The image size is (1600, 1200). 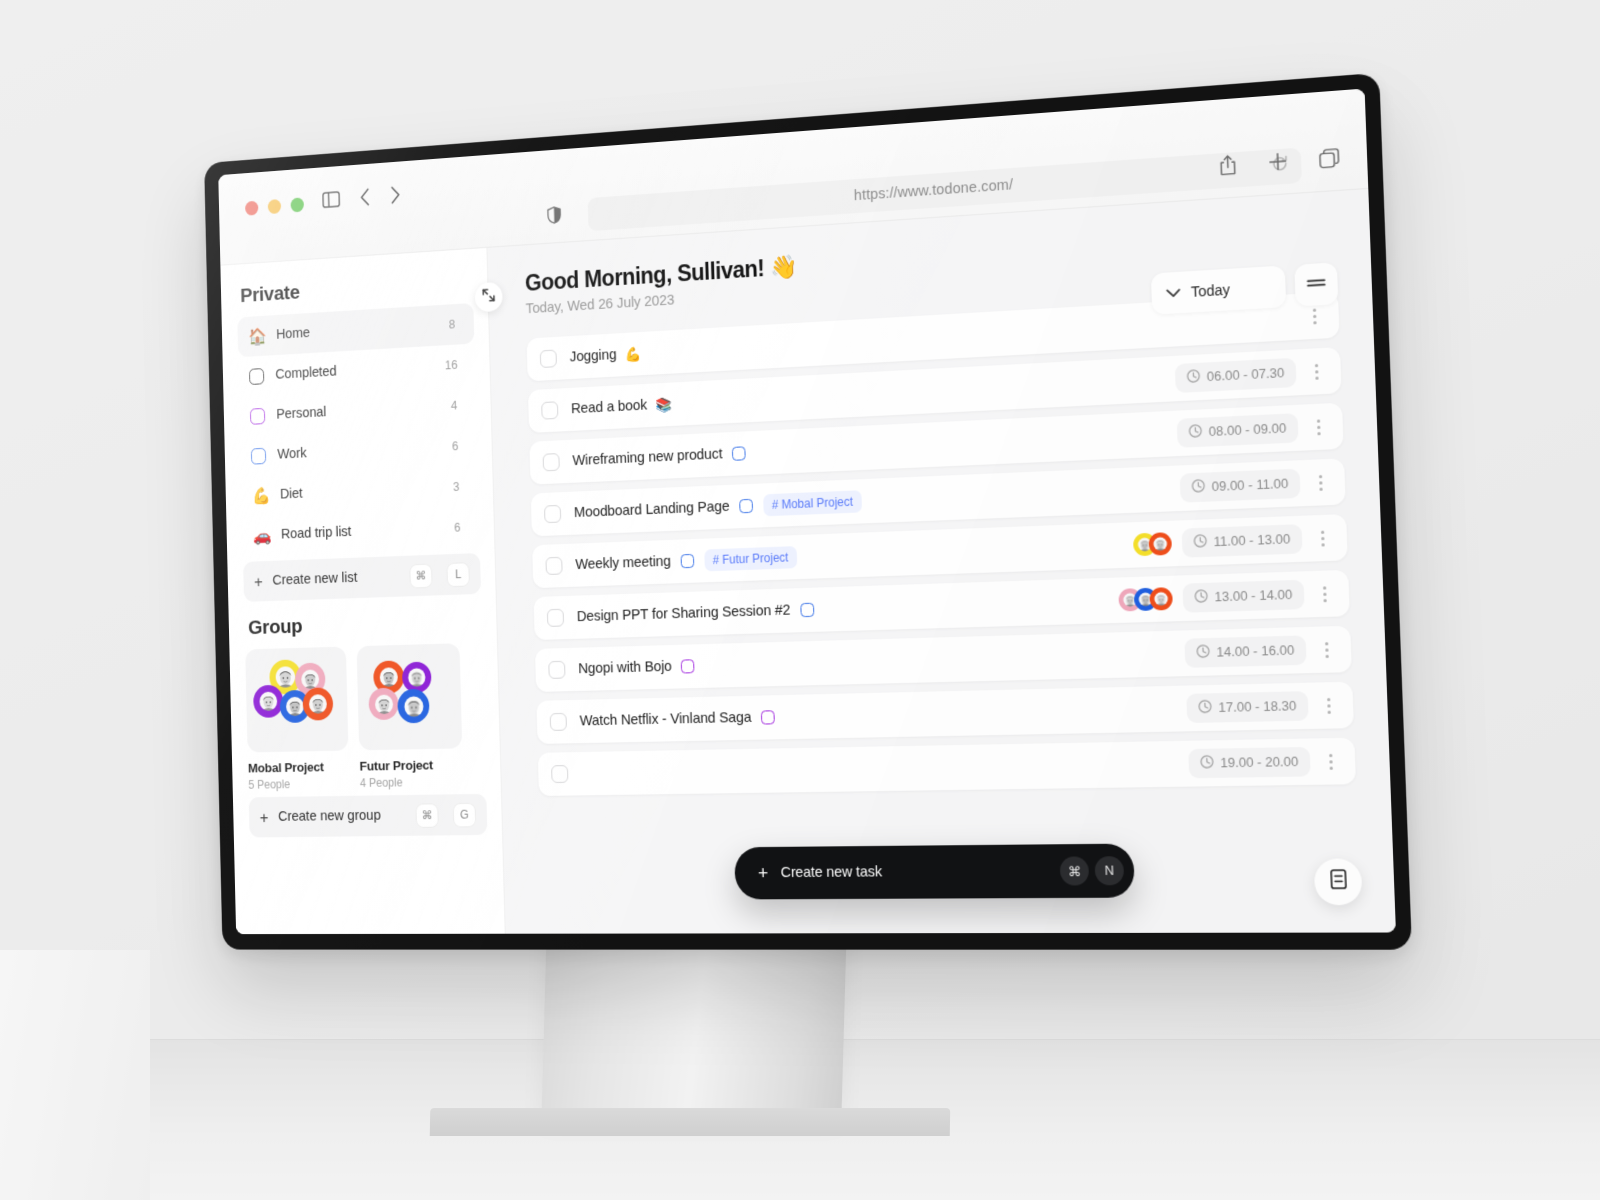 I want to click on house-emoji: 🏠, so click(x=257, y=336).